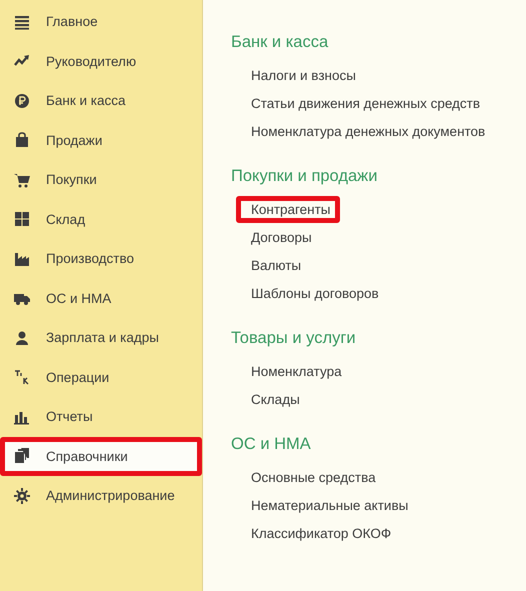 The width and height of the screenshot is (526, 591). I want to click on menu-icon, so click(22, 22).